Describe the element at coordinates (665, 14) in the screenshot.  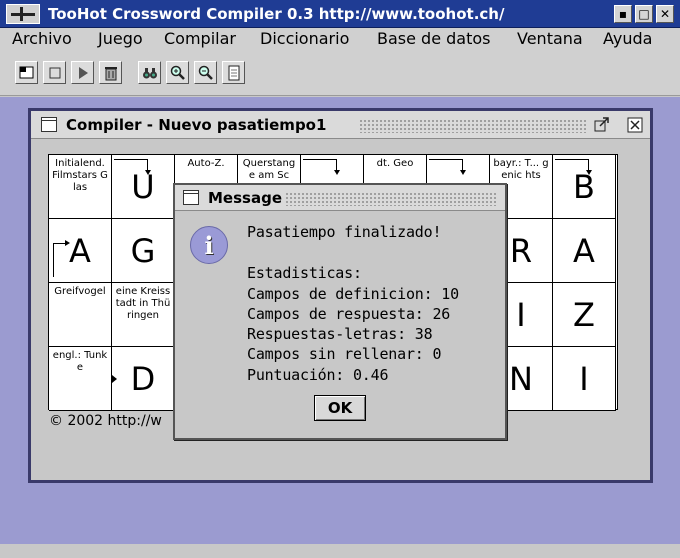
I see `close-button: ✕` at that location.